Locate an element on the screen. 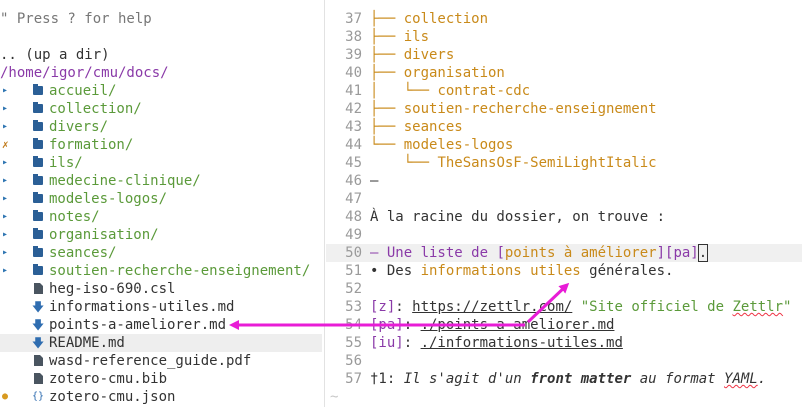 The image size is (802, 407). tree-item-label: modeles-logos/ is located at coordinates (108, 199).